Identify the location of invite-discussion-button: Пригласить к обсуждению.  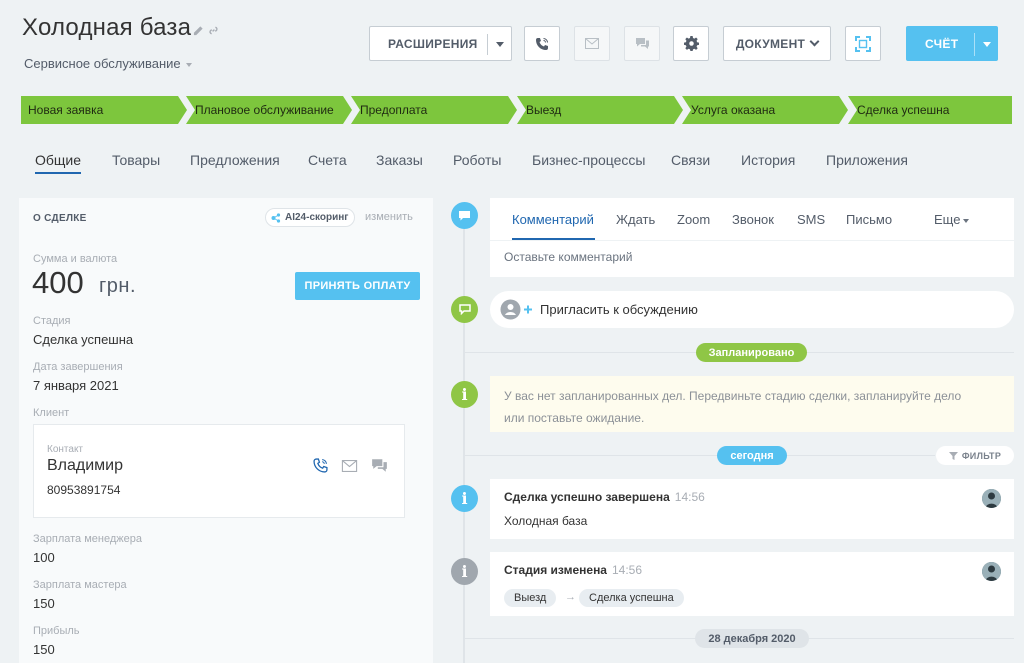
(752, 309).